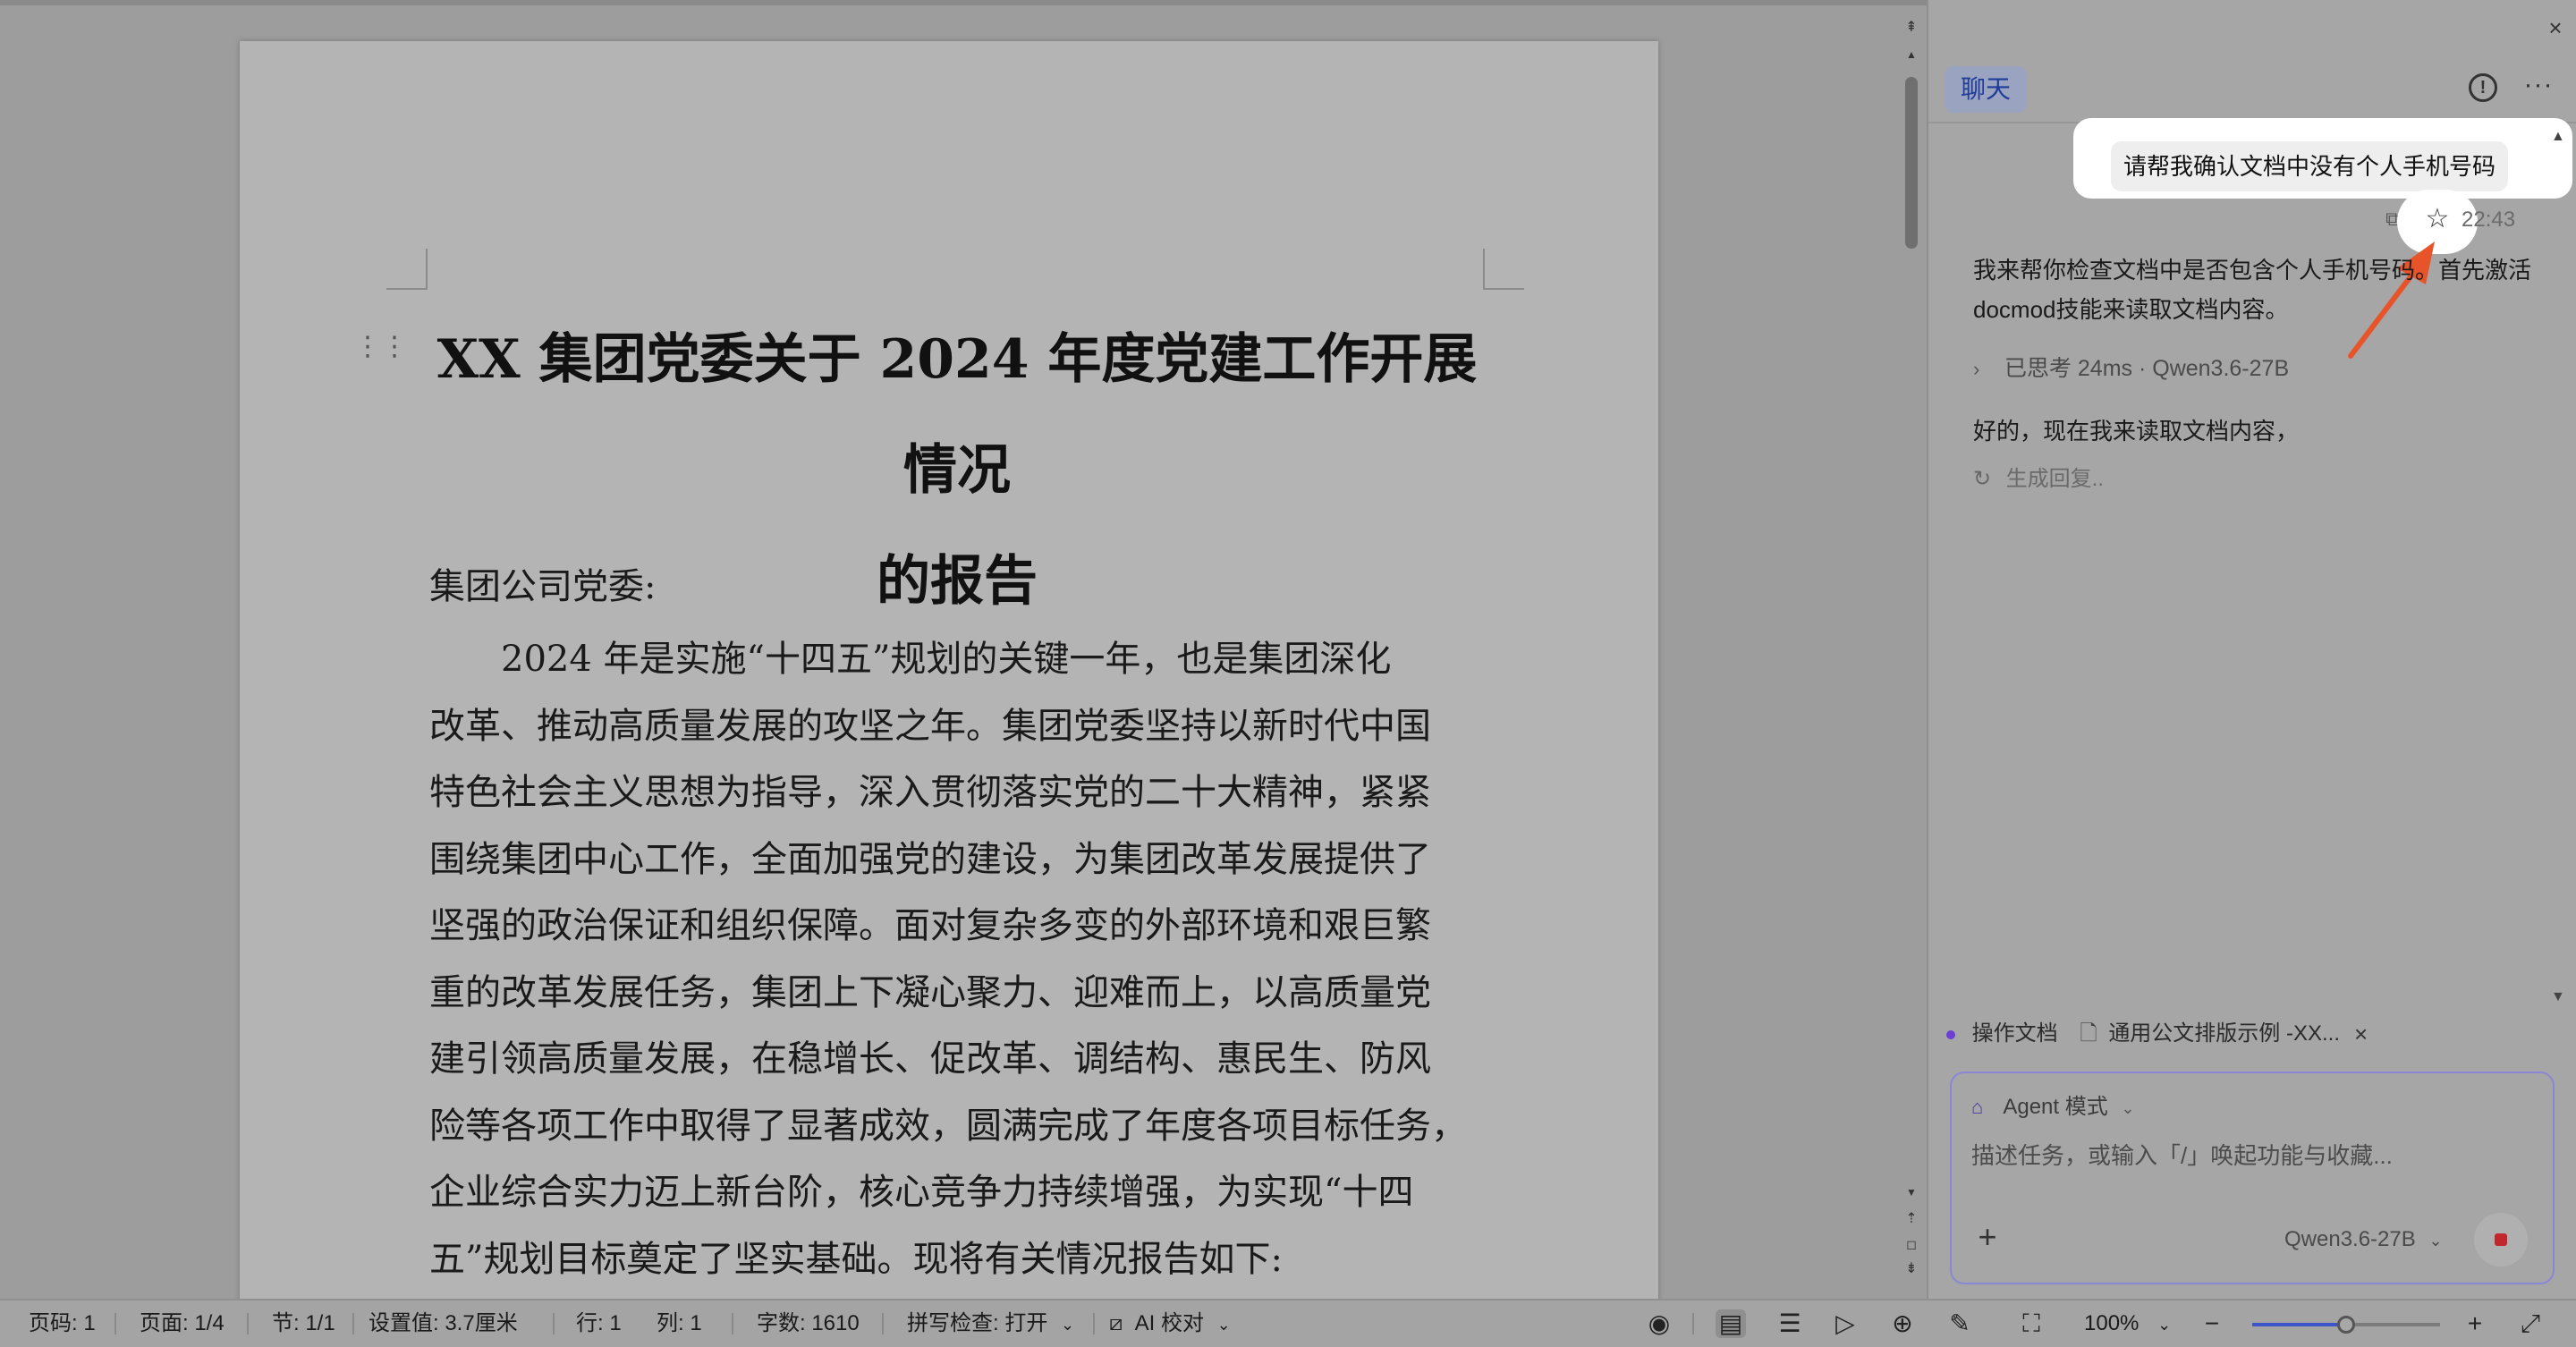  What do you see at coordinates (1845, 1323) in the screenshot?
I see `play-icon: ▷` at bounding box center [1845, 1323].